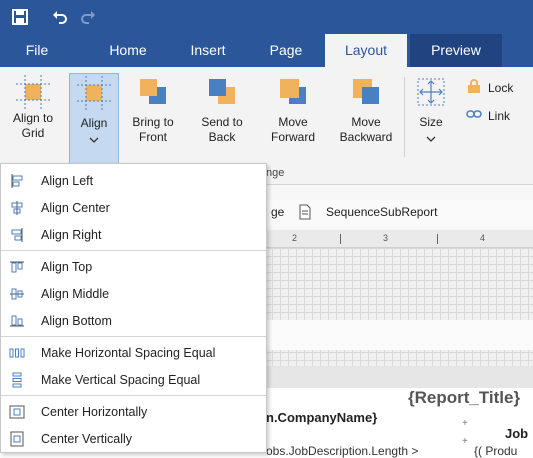  I want to click on tab-layout: Layout, so click(366, 50).